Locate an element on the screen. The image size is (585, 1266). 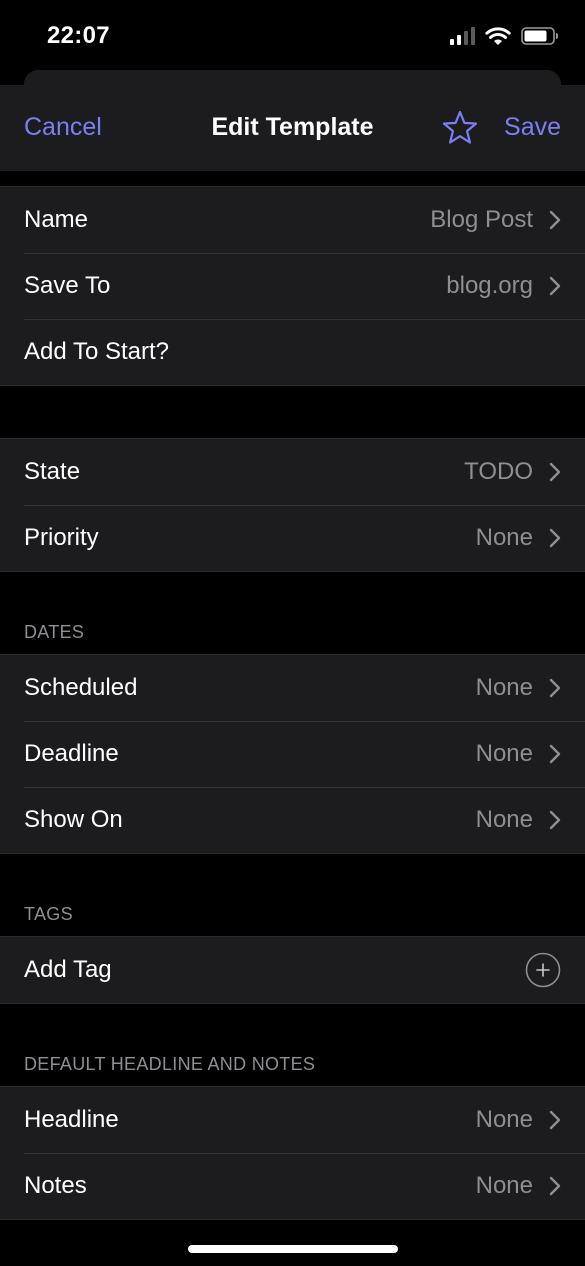
add-tag-label: Add Tag is located at coordinates (68, 969).